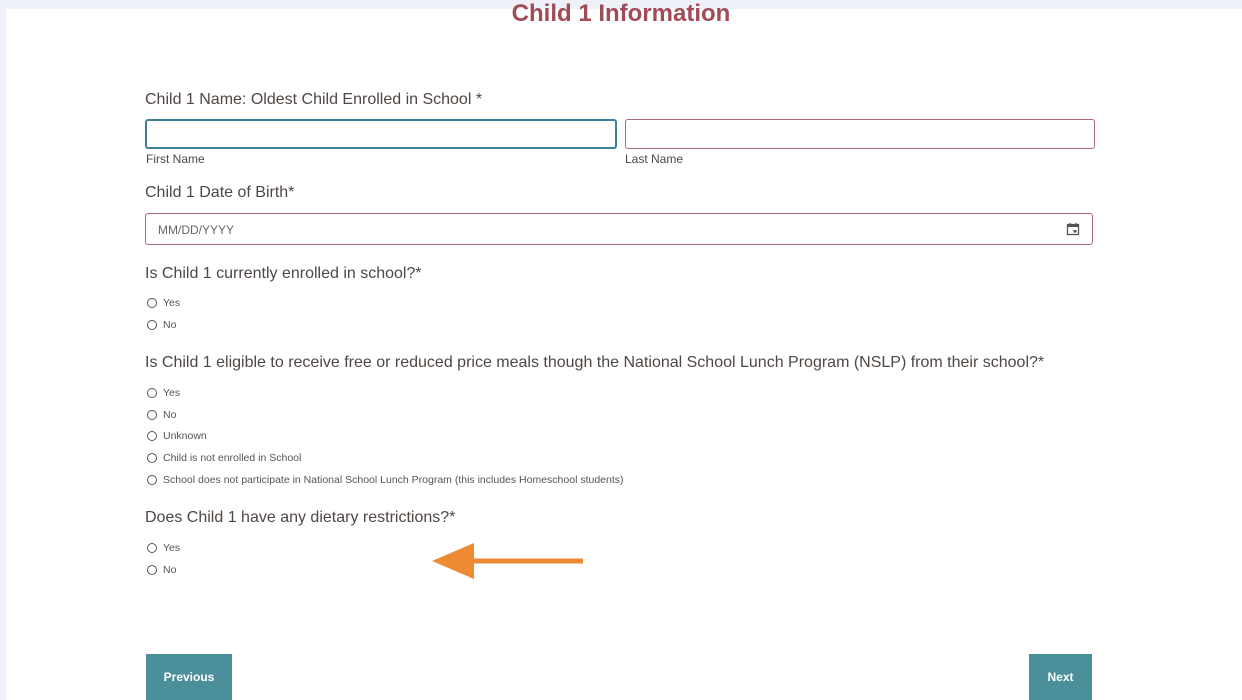 The width and height of the screenshot is (1242, 700). I want to click on calendar-icon, so click(1073, 229).